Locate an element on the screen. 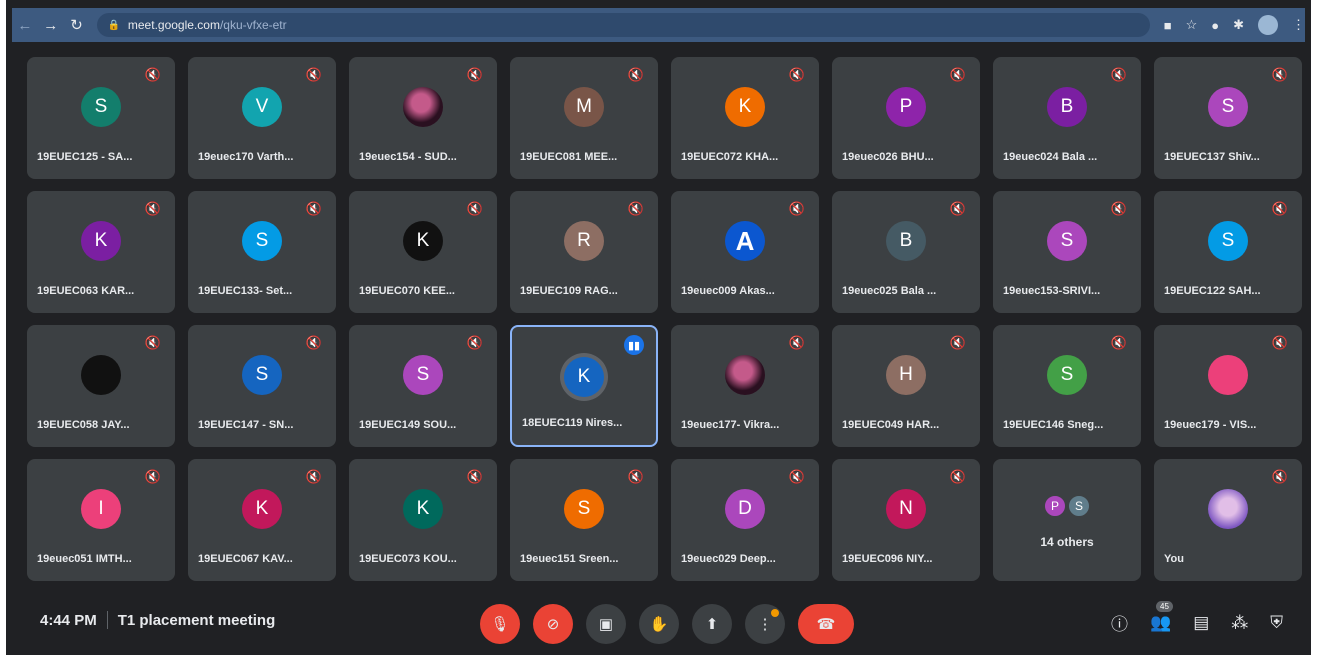 The width and height of the screenshot is (1317, 655). avatar: B is located at coordinates (906, 241).